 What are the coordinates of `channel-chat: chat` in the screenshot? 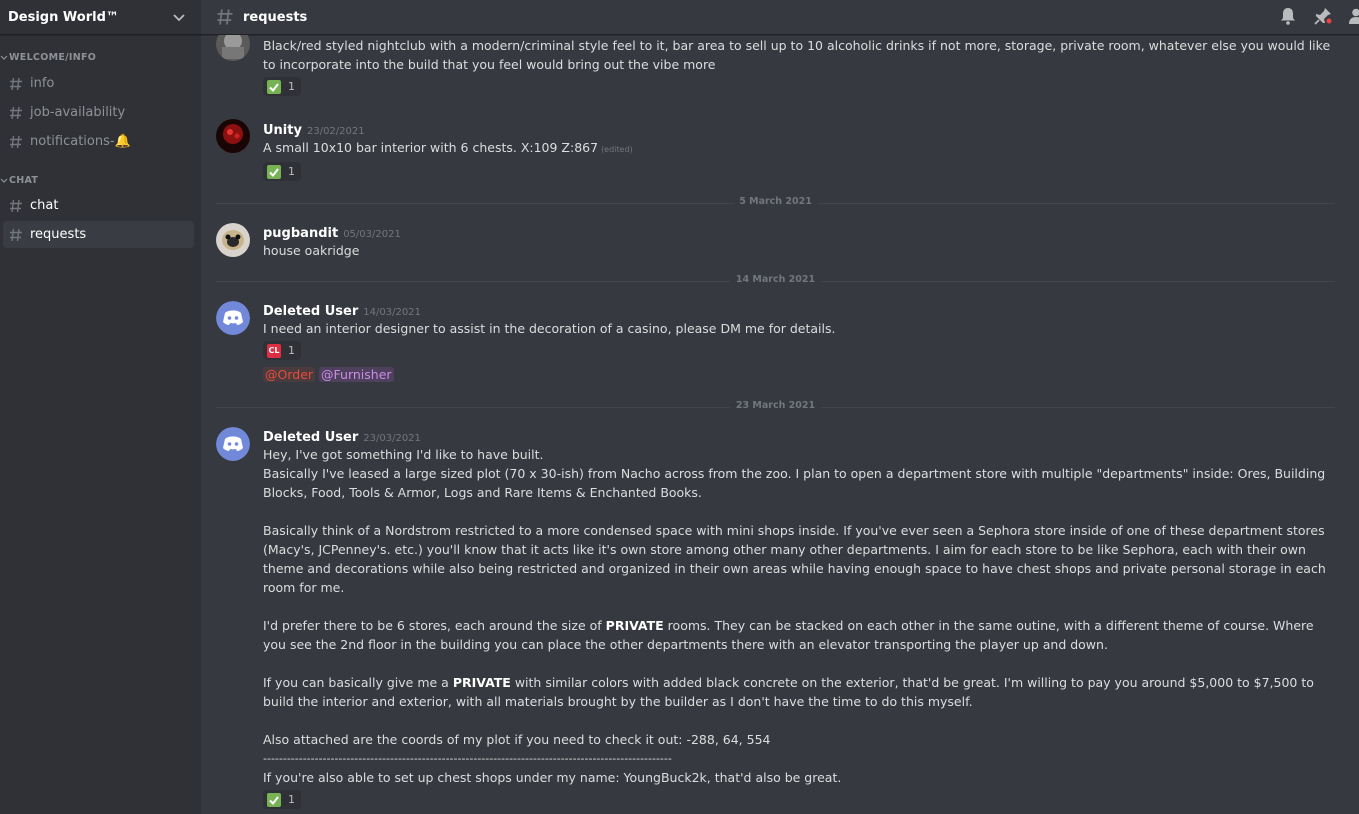 It's located at (98, 205).